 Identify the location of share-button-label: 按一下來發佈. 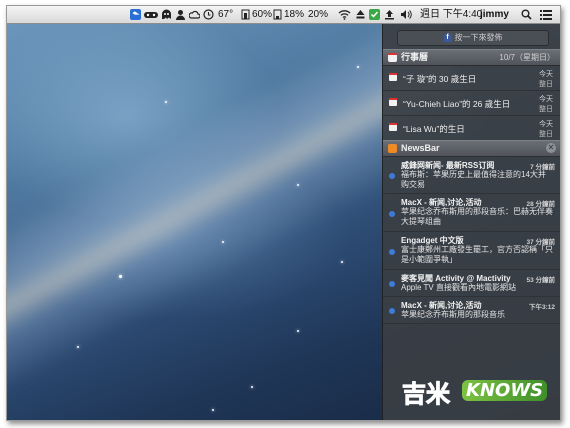
(478, 37).